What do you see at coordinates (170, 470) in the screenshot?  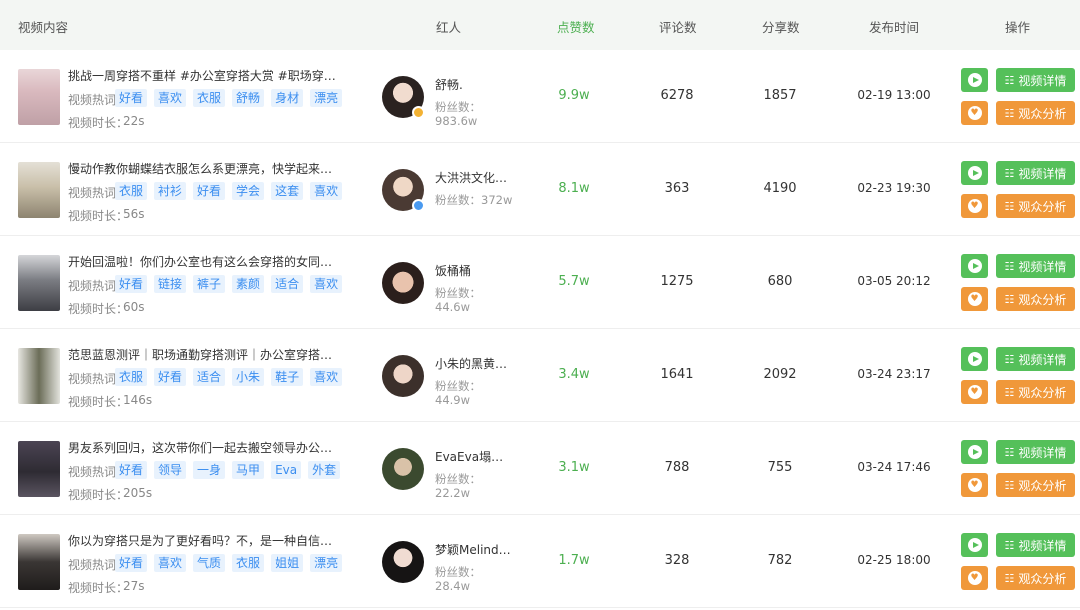 I see `hot-word-tag: 领导` at bounding box center [170, 470].